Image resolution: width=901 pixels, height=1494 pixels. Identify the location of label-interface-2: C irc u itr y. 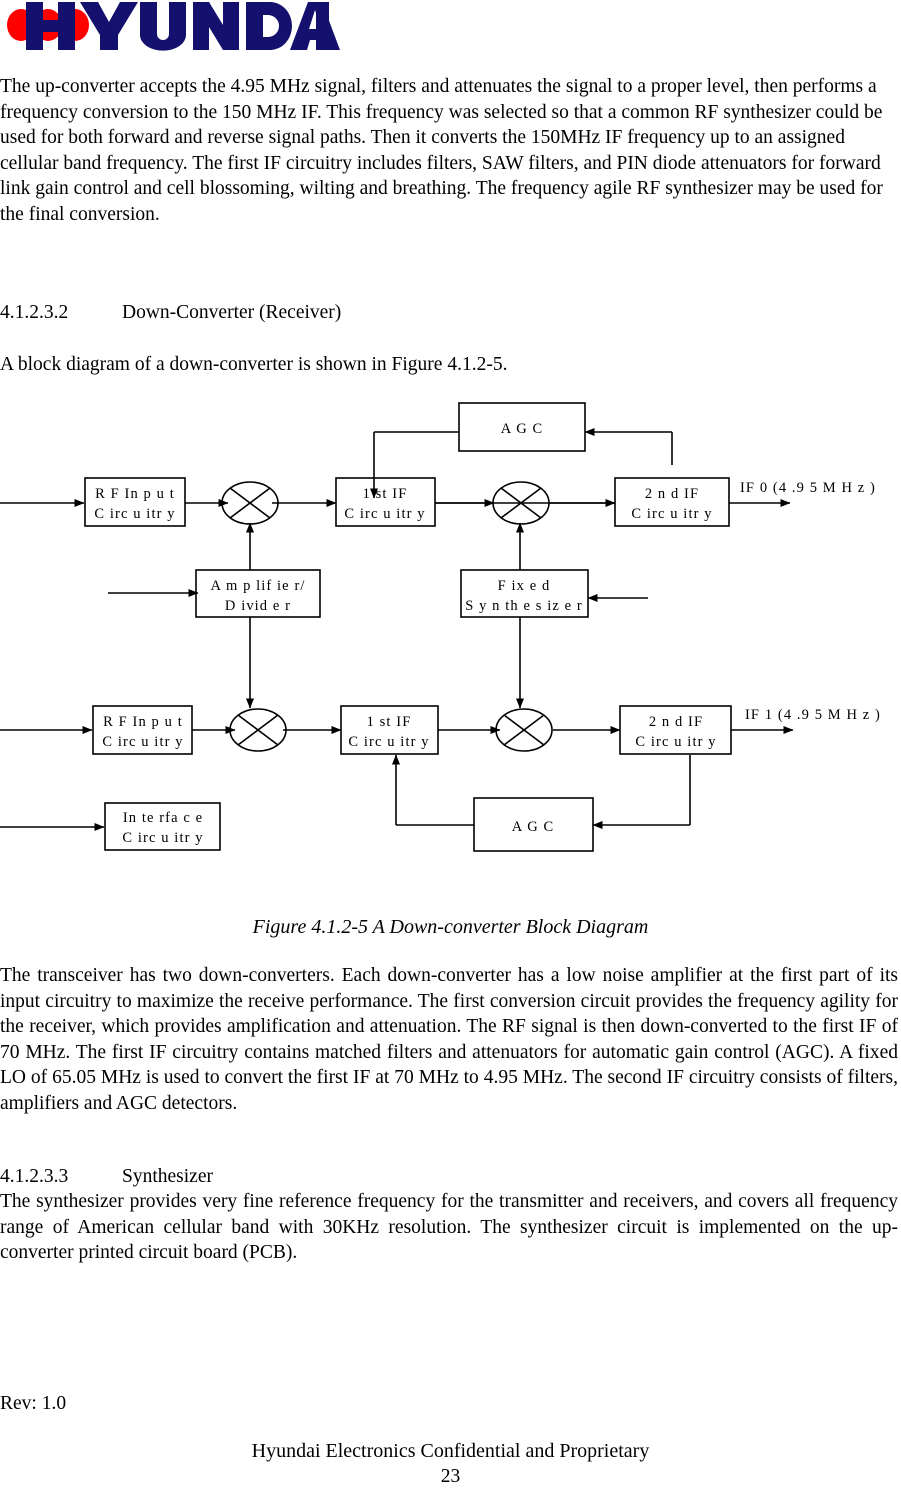
(162, 838).